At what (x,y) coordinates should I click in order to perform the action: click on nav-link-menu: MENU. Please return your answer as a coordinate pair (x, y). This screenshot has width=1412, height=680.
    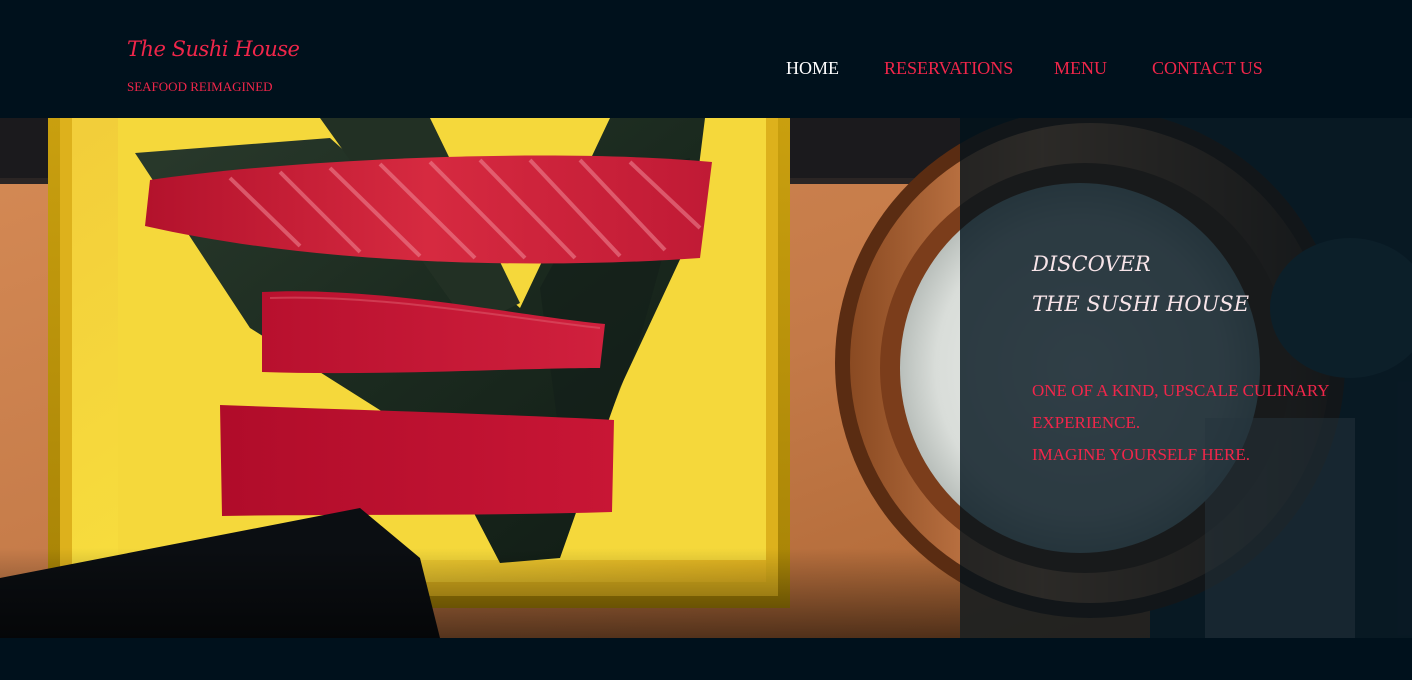
    Looking at the image, I should click on (1080, 68).